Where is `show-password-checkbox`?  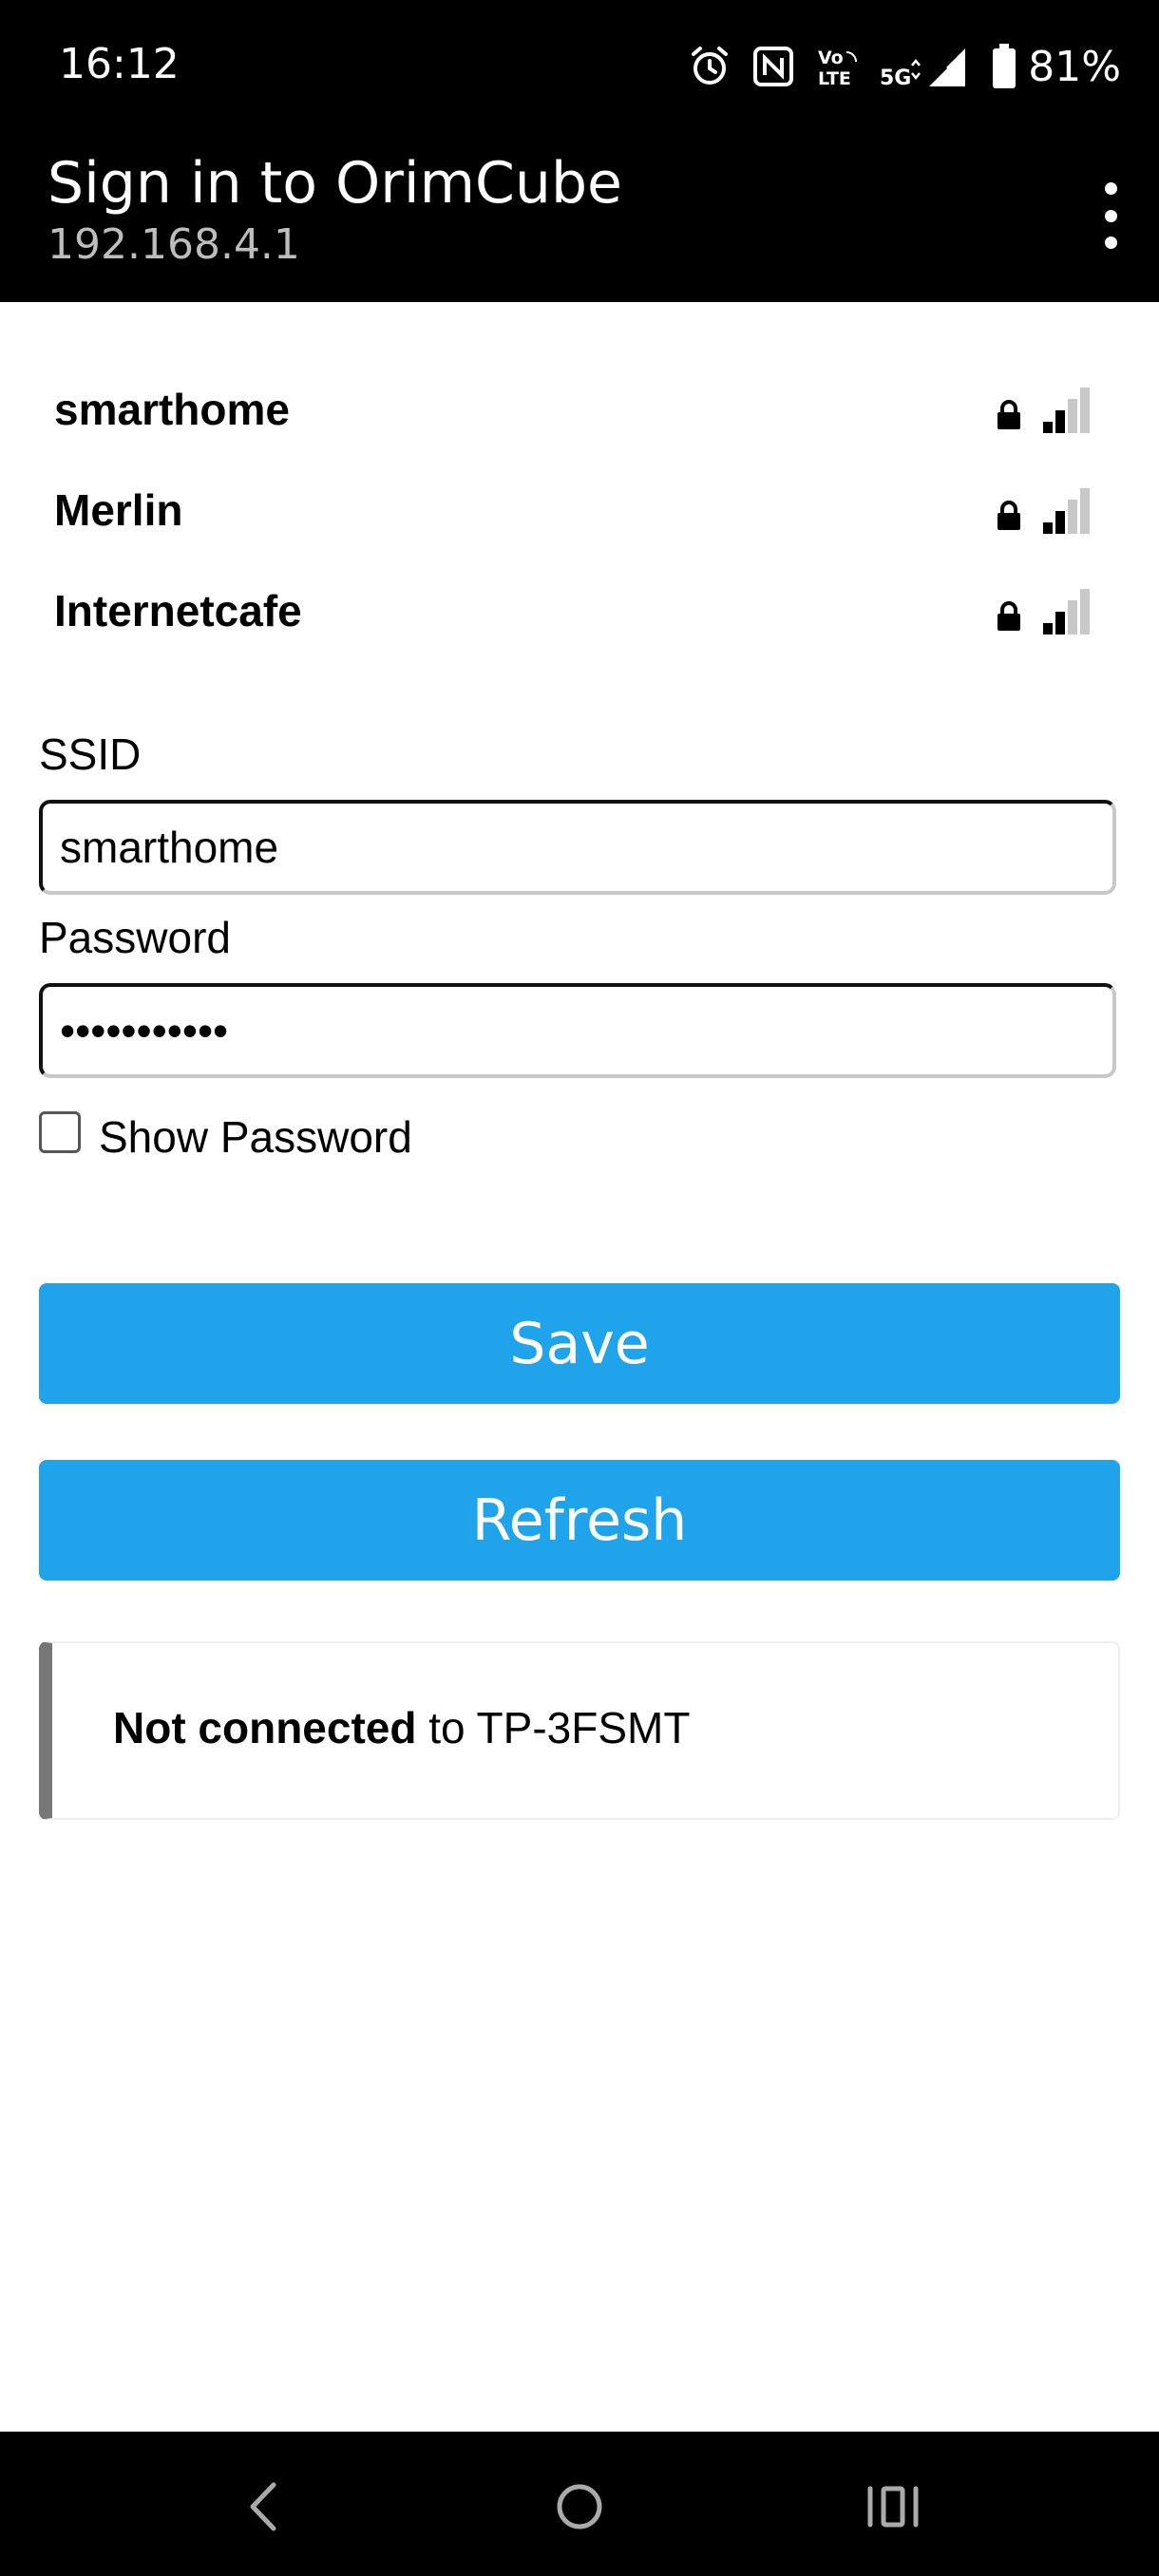
show-password-checkbox is located at coordinates (60, 1132).